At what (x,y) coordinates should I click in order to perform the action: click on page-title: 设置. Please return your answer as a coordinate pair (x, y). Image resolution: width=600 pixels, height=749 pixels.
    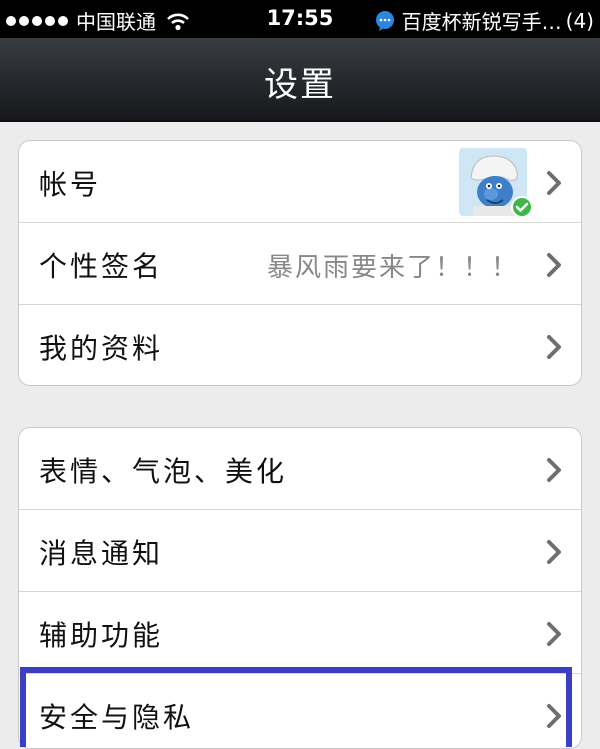
    Looking at the image, I should click on (300, 85).